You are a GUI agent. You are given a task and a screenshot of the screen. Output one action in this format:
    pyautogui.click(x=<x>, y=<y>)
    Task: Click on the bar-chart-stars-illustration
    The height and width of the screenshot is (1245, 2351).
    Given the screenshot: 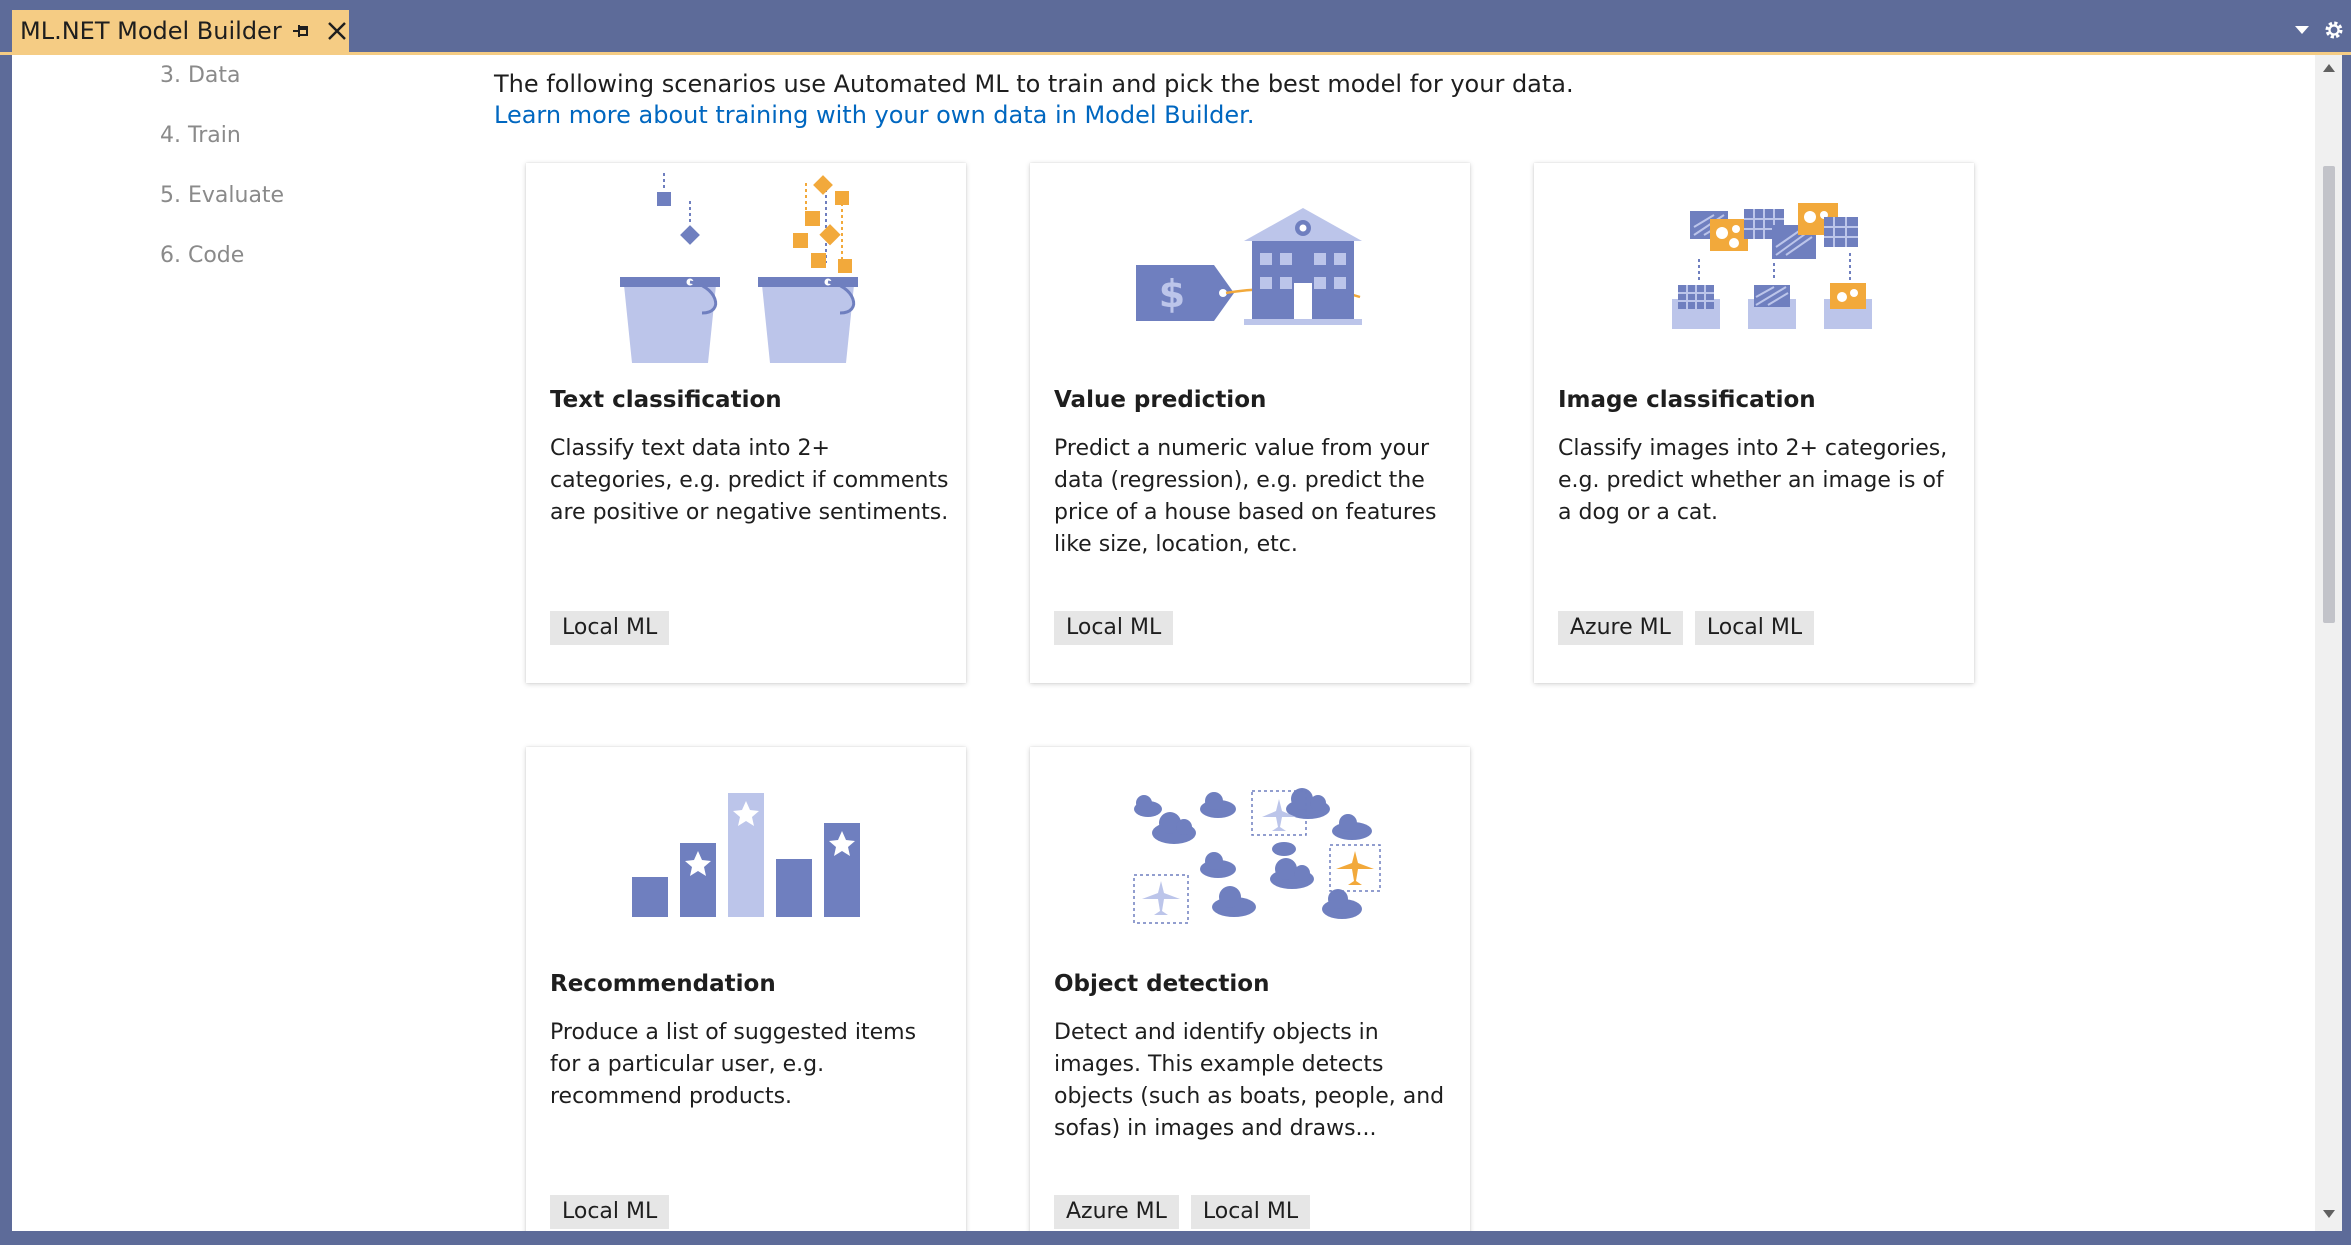 What is the action you would take?
    pyautogui.click(x=746, y=855)
    